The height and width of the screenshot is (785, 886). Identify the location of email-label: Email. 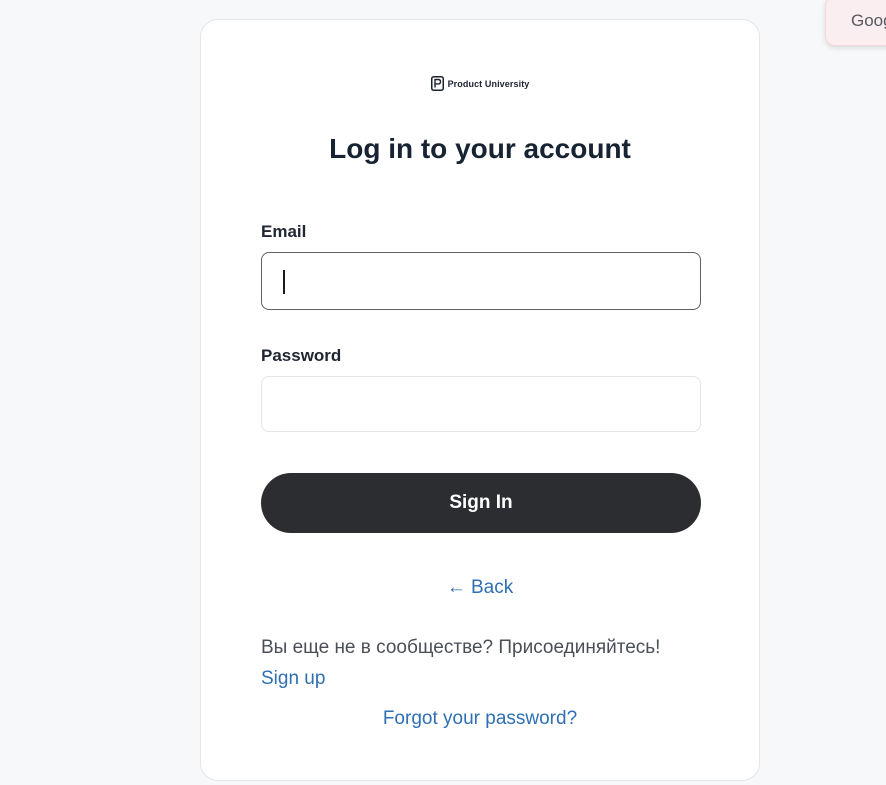
(284, 231).